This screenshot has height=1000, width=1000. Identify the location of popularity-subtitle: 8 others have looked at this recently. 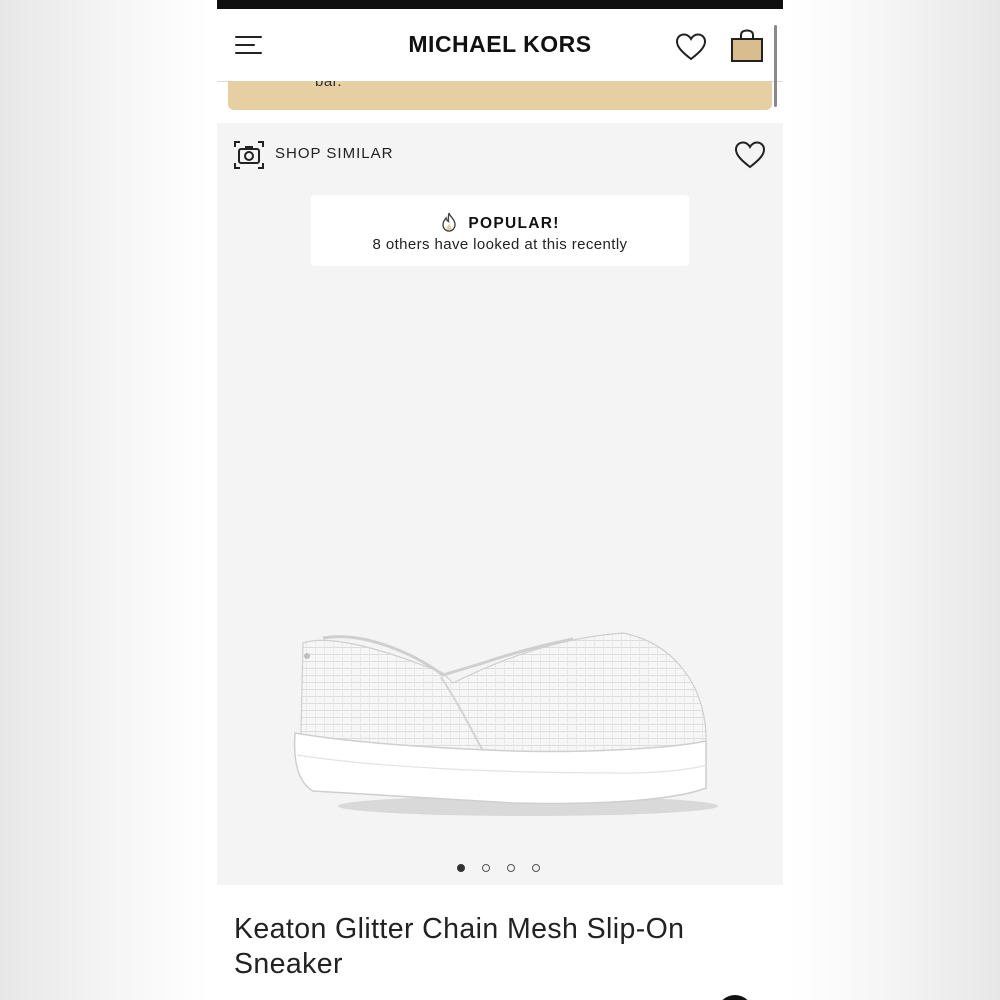
(500, 244).